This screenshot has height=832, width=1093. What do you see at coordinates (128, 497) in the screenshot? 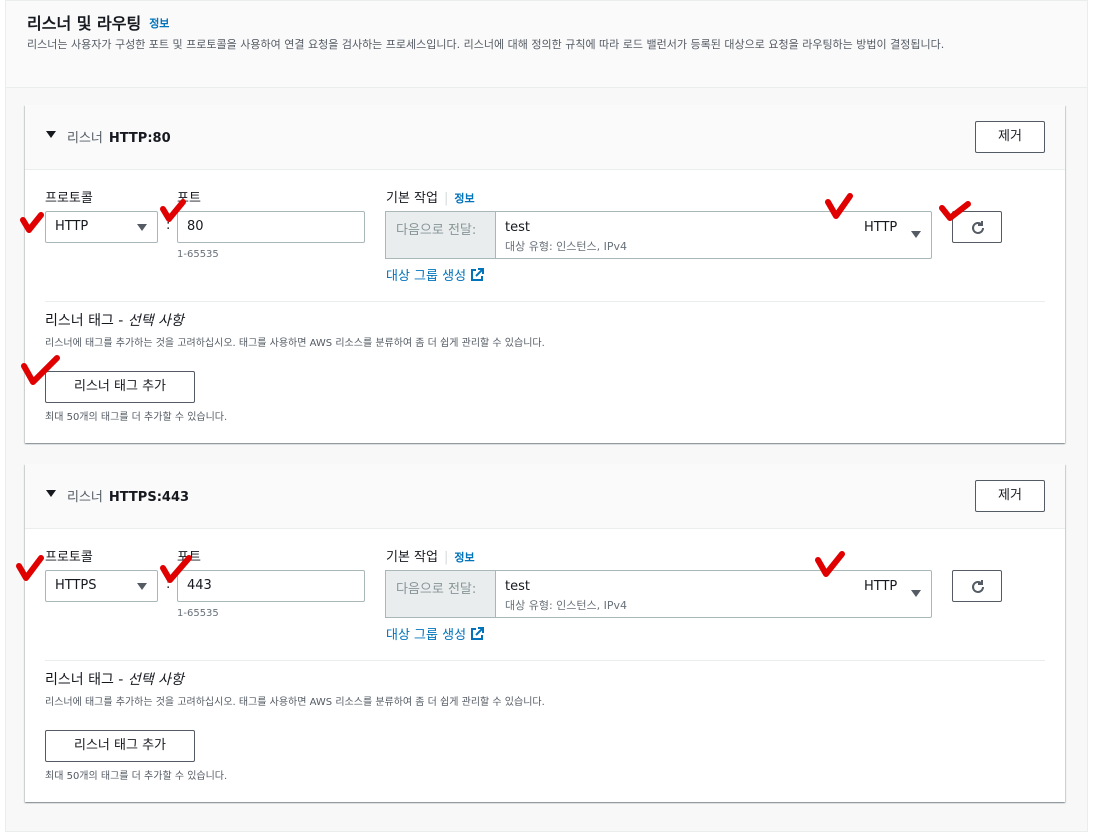
I see `listener-title: 리스너 HTTPS:443` at bounding box center [128, 497].